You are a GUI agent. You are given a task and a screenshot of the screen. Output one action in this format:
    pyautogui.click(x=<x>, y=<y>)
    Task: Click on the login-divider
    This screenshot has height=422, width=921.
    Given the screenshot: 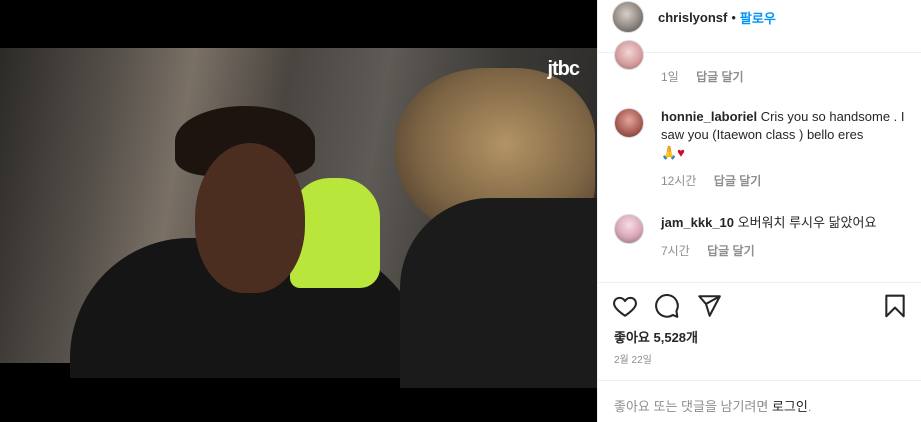 What is the action you would take?
    pyautogui.click(x=759, y=380)
    